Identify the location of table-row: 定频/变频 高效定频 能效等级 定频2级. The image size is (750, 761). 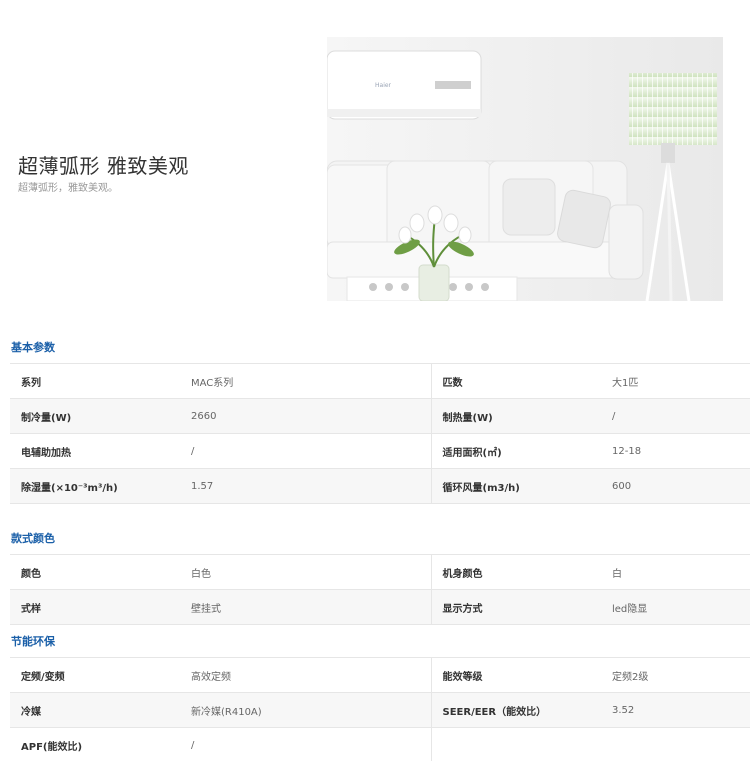
(380, 675).